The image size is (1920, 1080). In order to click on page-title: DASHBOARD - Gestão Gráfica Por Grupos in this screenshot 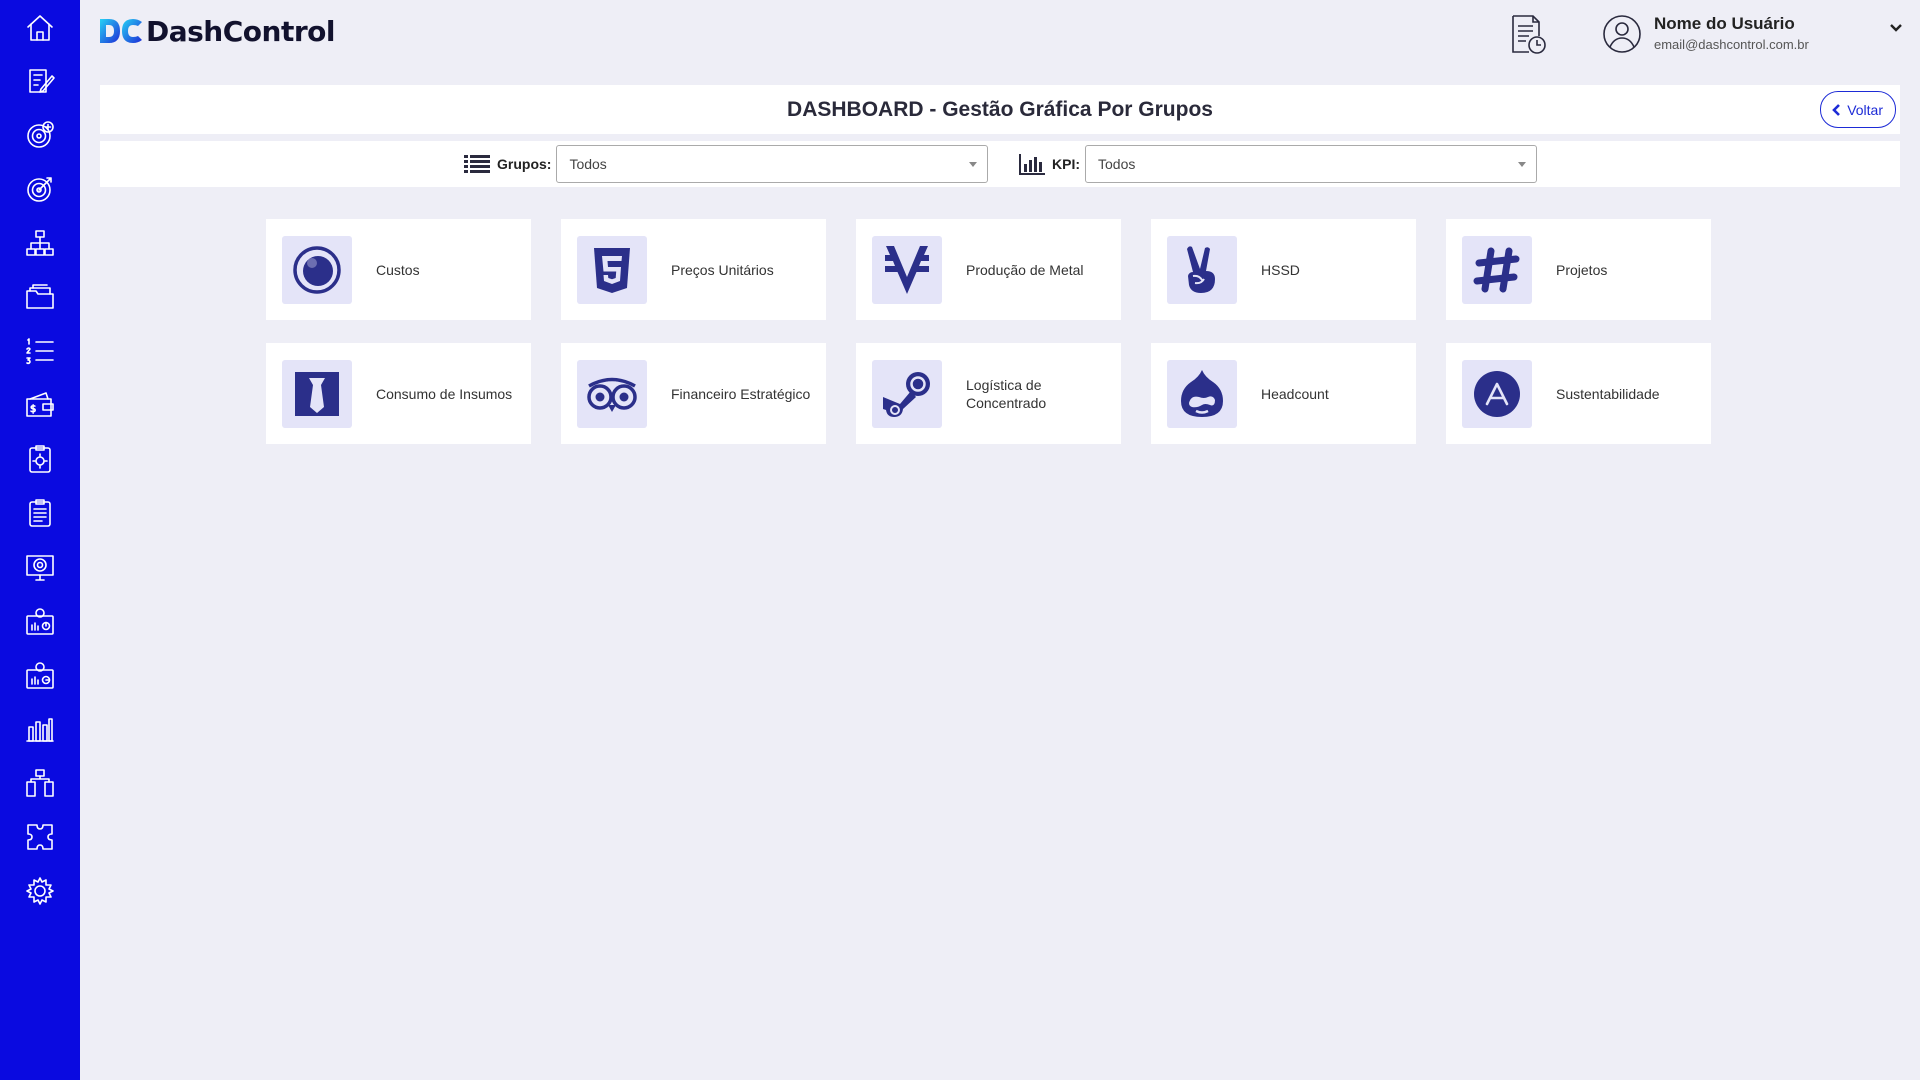, I will do `click(1000, 109)`.